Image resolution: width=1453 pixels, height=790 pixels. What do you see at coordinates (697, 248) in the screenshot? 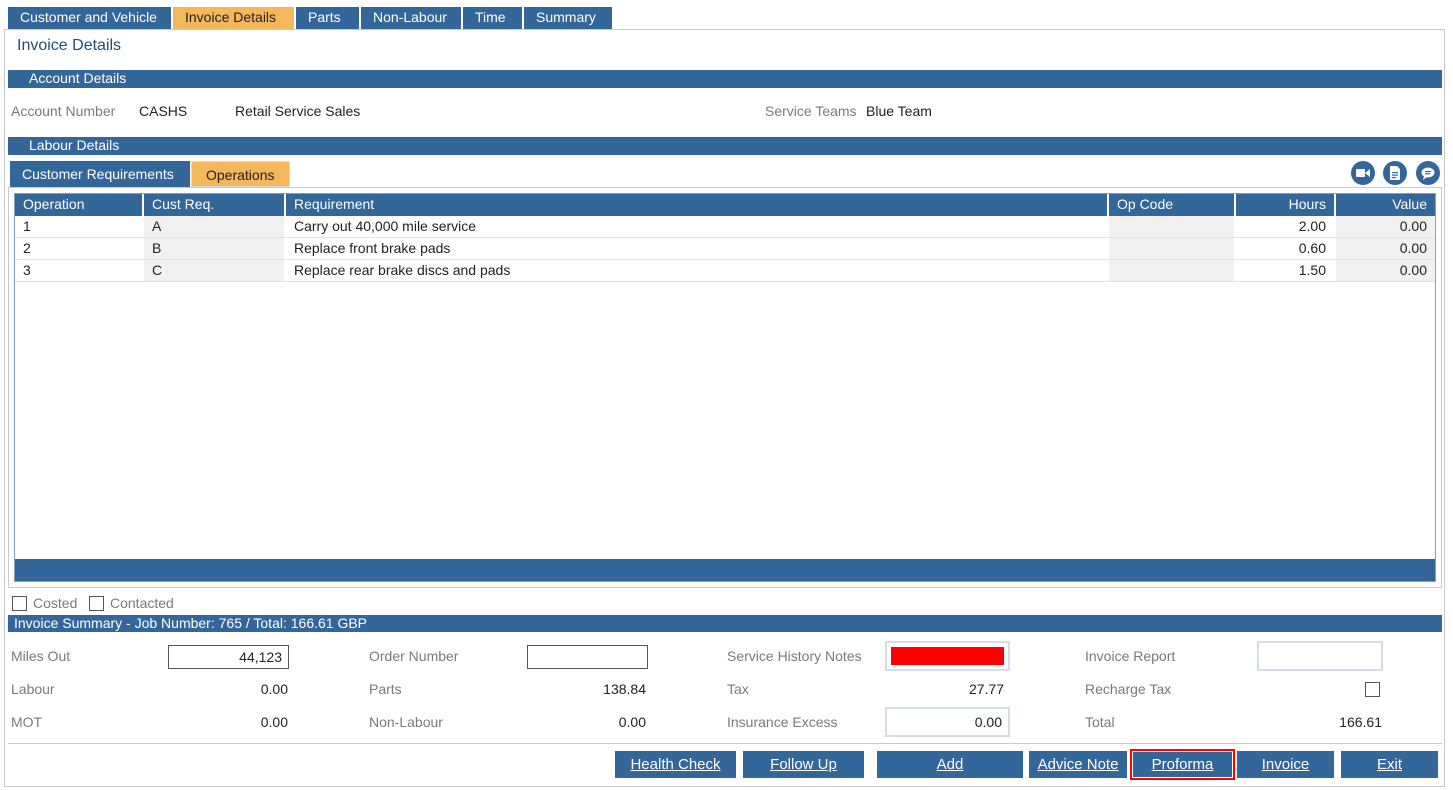
I see `requirement-cell: Replace front brake pads` at bounding box center [697, 248].